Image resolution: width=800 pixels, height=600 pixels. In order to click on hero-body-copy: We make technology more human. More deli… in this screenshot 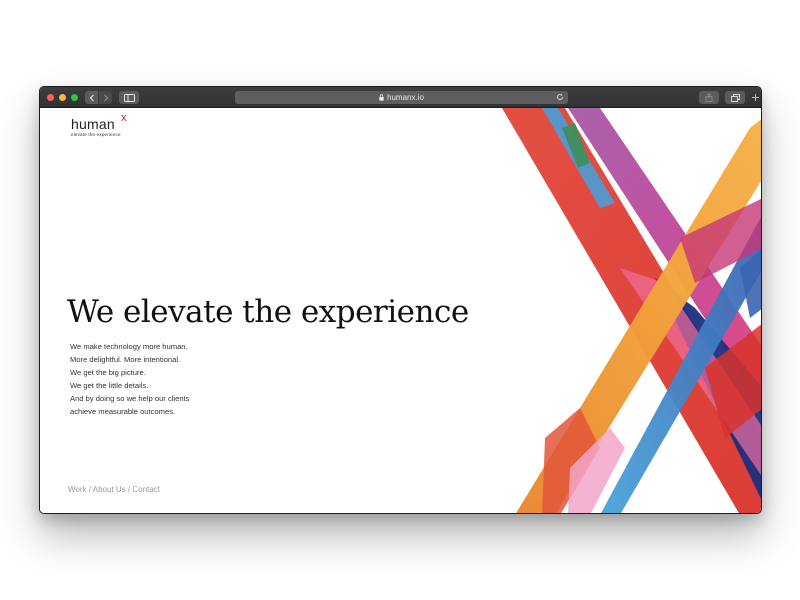, I will do `click(180, 379)`.